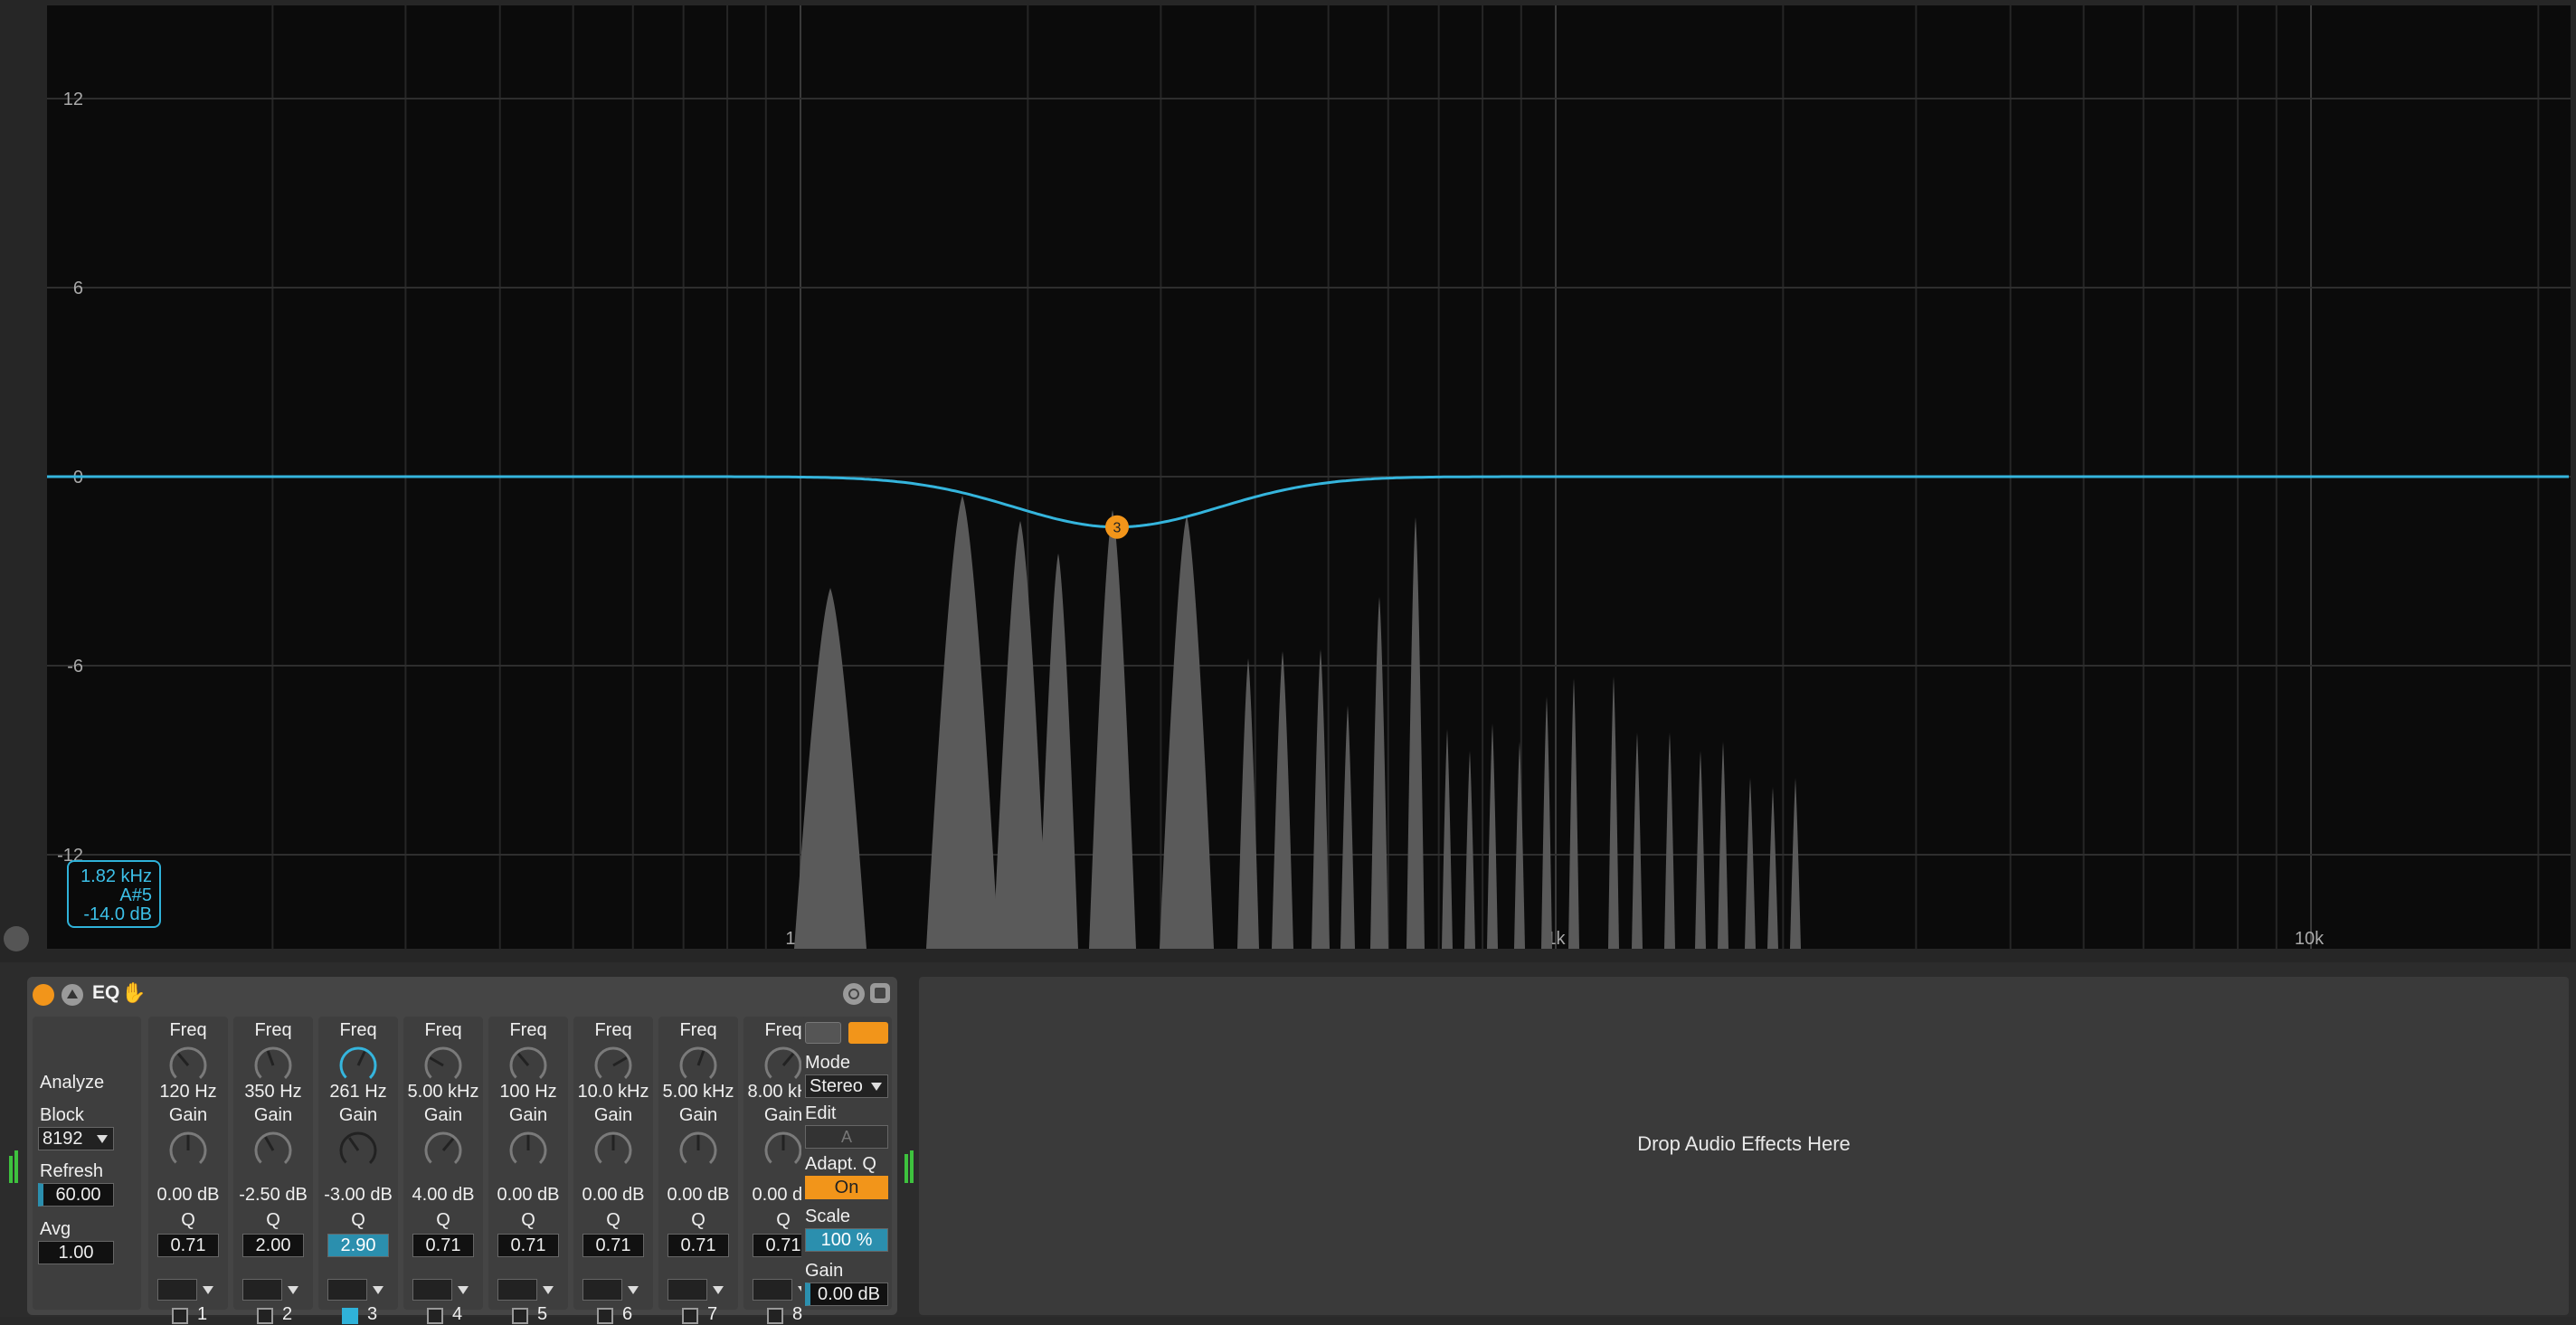  I want to click on drop-effects-text: Drop Audio Effects Here, so click(1744, 1143).